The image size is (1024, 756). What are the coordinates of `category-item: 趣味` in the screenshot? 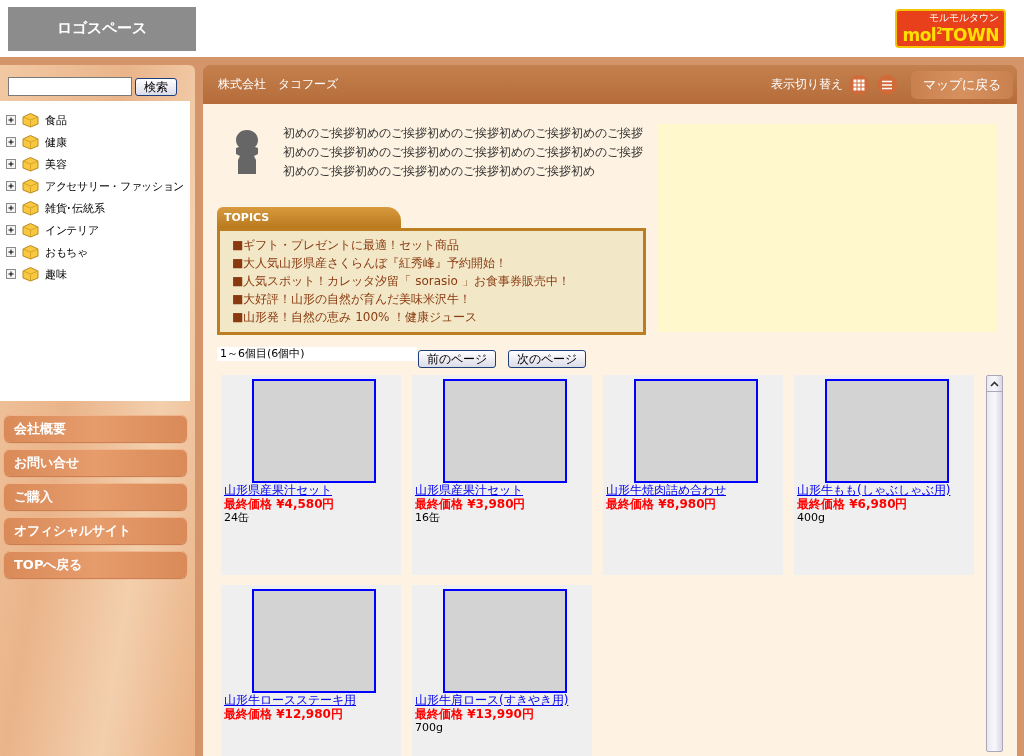 It's located at (56, 274).